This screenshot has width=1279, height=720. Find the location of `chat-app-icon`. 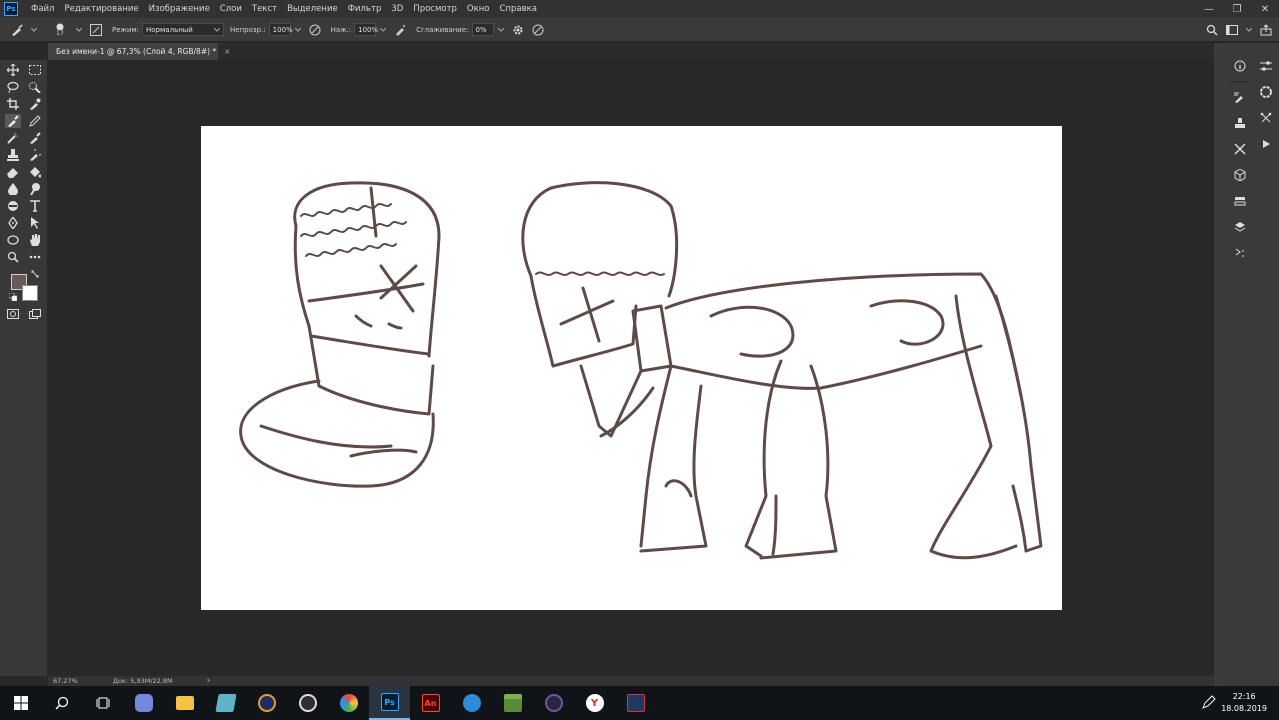

chat-app-icon is located at coordinates (471, 703).